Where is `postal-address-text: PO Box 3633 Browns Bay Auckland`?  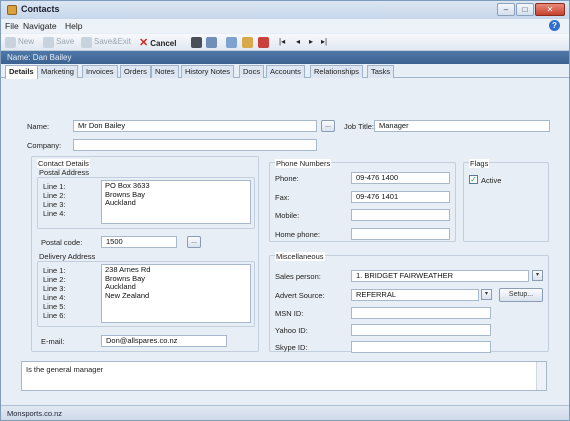 postal-address-text: PO Box 3633 Browns Bay Auckland is located at coordinates (127, 194).